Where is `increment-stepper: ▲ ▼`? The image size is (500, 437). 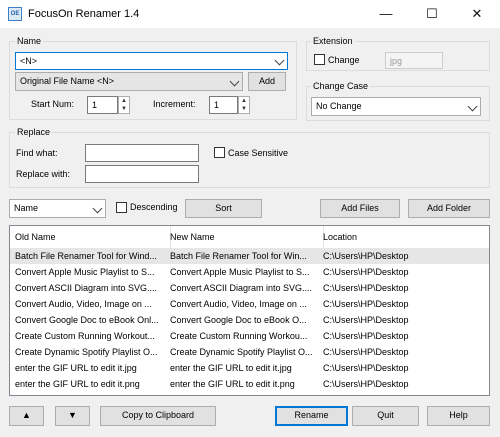 increment-stepper: ▲ ▼ is located at coordinates (244, 105).